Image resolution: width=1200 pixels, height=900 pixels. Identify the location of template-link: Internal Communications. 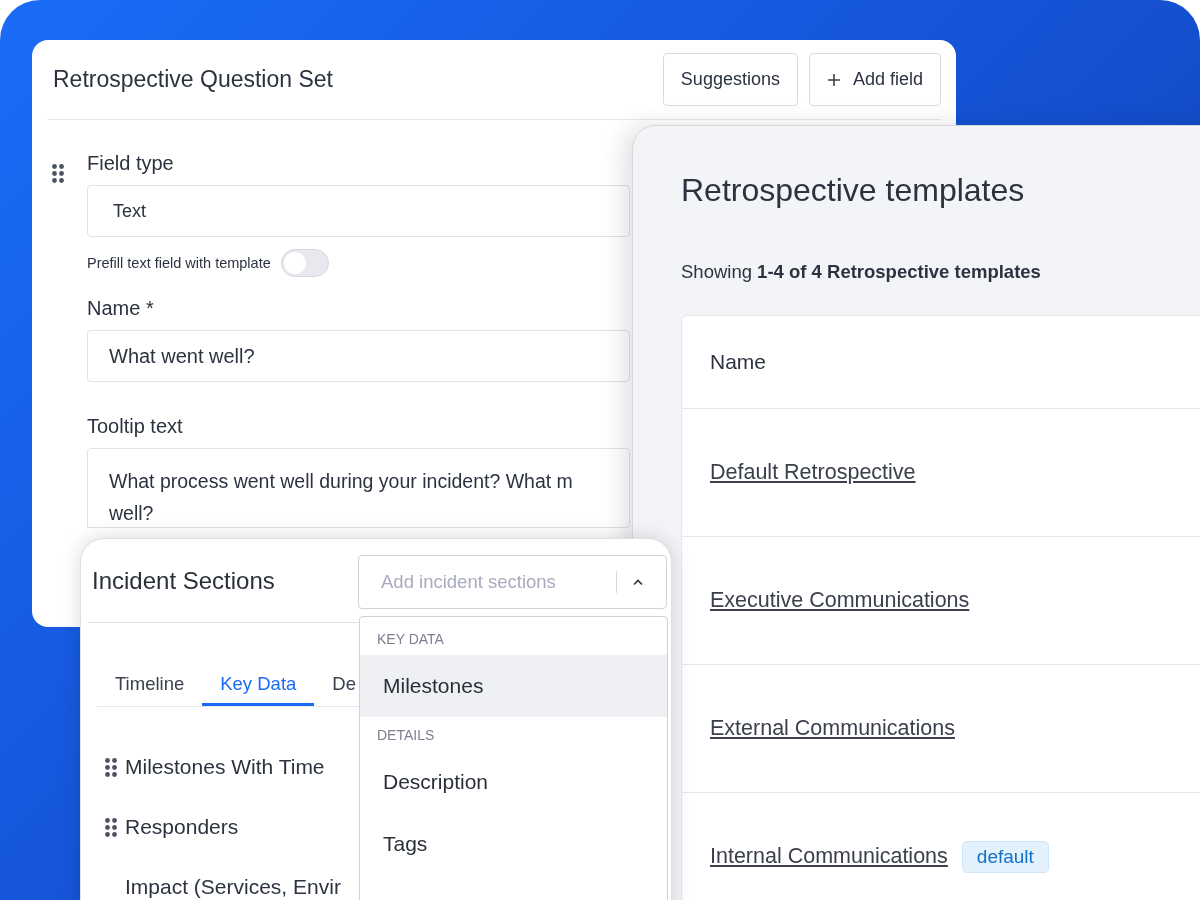
(829, 856).